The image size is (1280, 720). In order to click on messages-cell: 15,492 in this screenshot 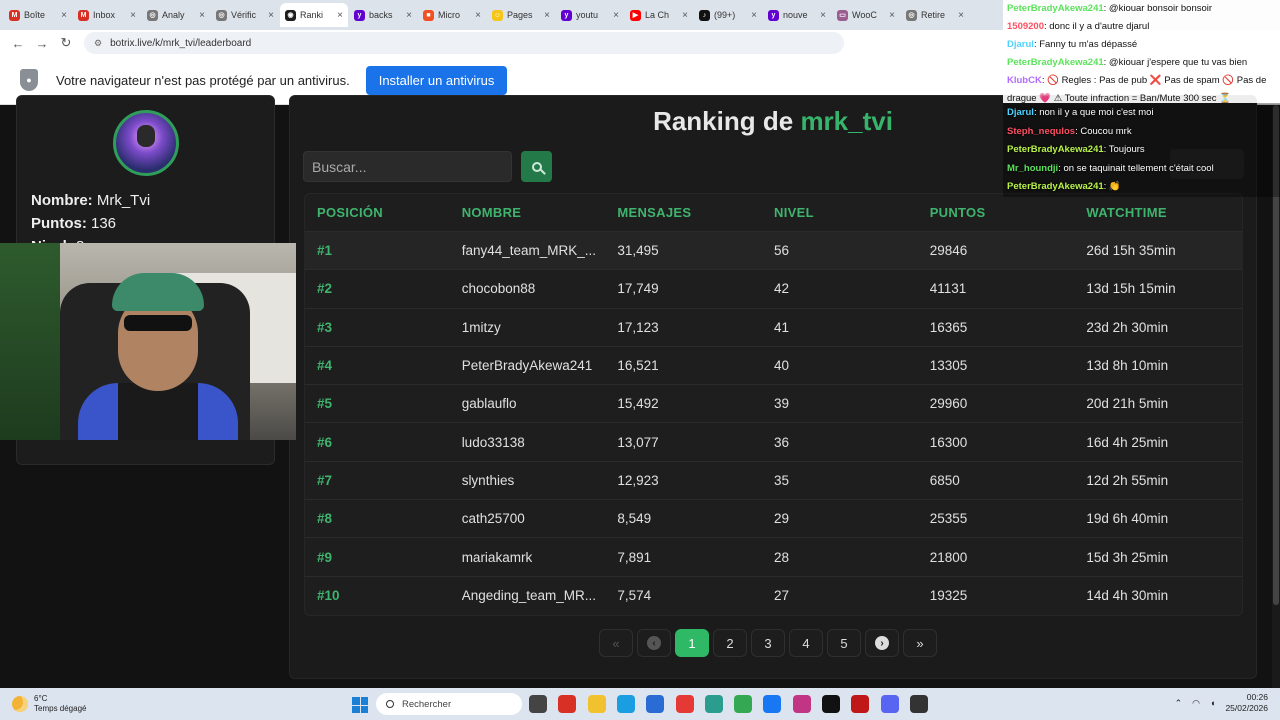, I will do `click(638, 404)`.